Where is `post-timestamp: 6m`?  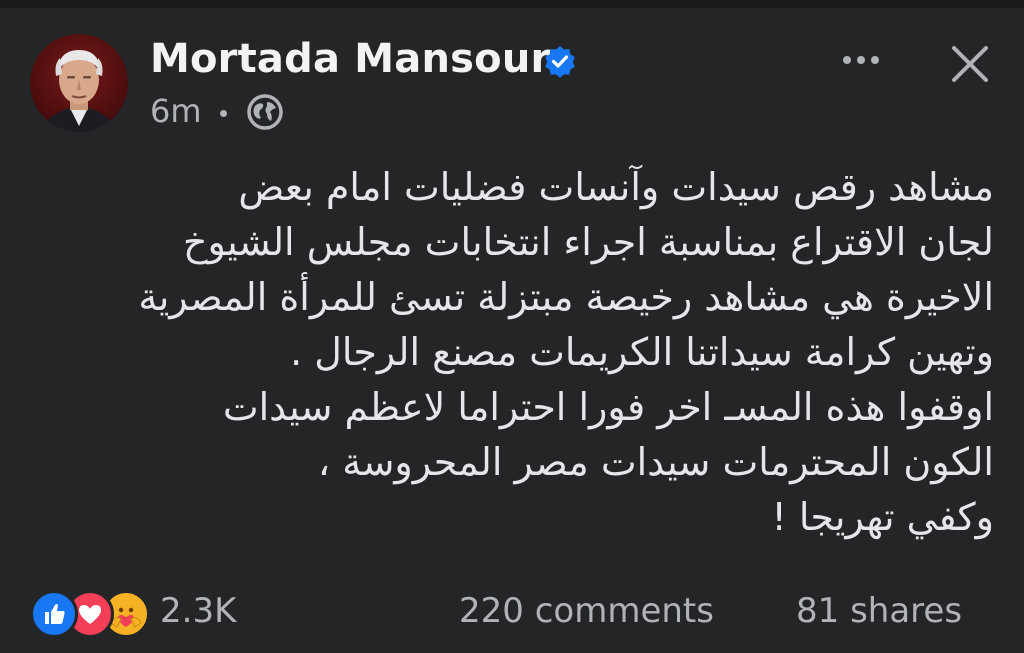 post-timestamp: 6m is located at coordinates (176, 111).